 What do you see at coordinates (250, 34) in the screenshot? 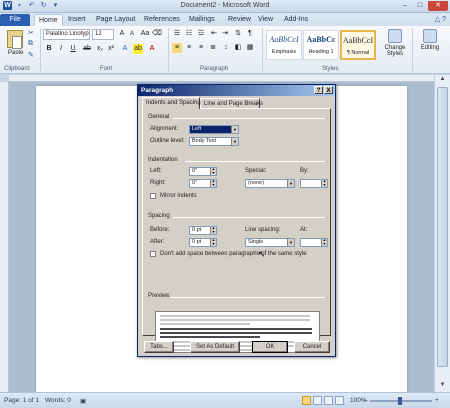
I see `show-formatting-icon: ¶` at bounding box center [250, 34].